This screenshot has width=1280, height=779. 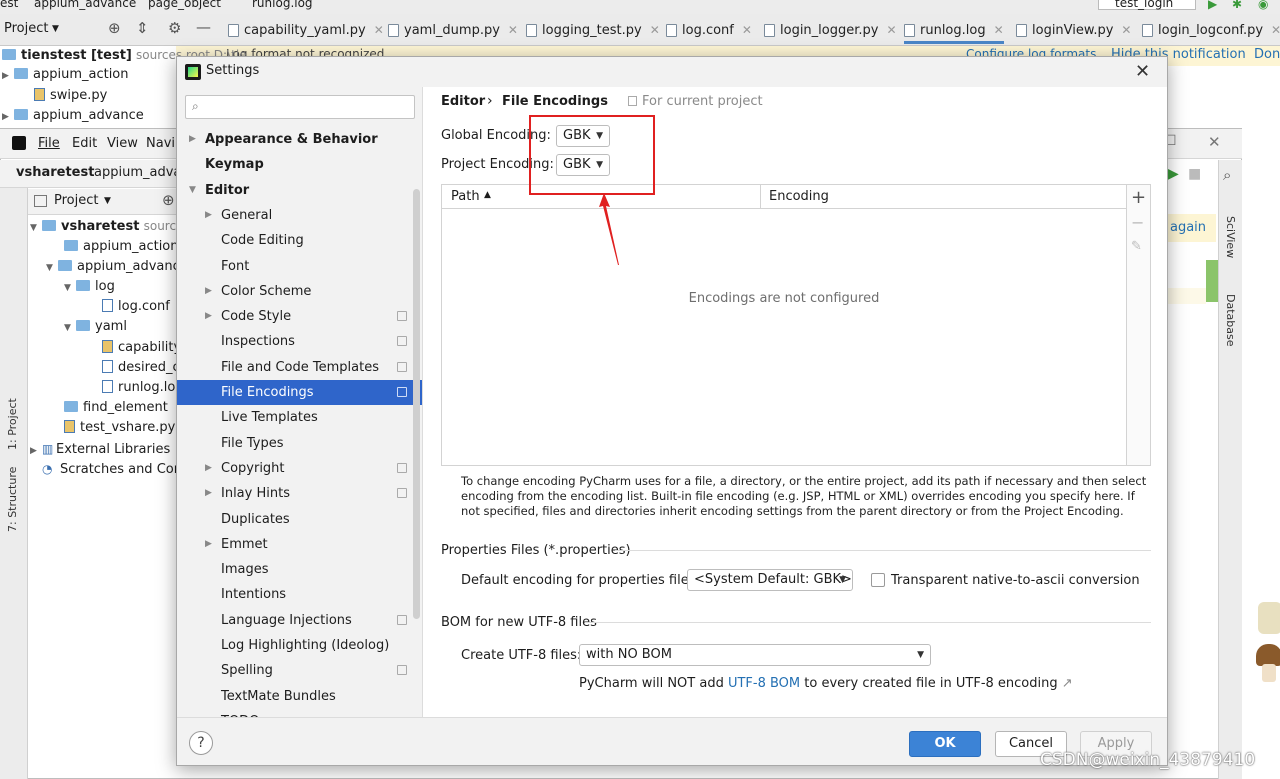 What do you see at coordinates (463, 101) in the screenshot?
I see `breadcrumb-parent: Editor` at bounding box center [463, 101].